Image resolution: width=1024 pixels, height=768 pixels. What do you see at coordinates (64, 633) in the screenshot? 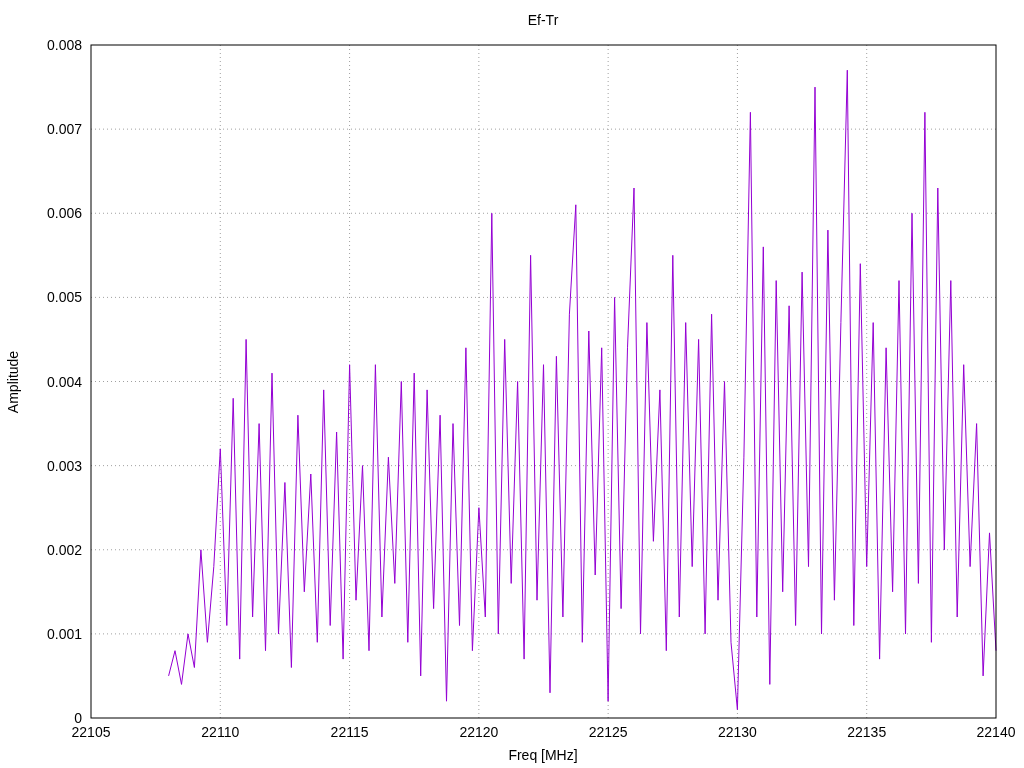
I see `y-tick-label: 0.001` at bounding box center [64, 633].